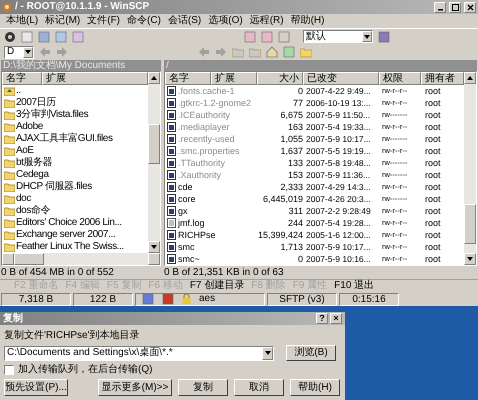  Describe the element at coordinates (442, 78) in the screenshot. I see `column-header: 拥有者` at that location.